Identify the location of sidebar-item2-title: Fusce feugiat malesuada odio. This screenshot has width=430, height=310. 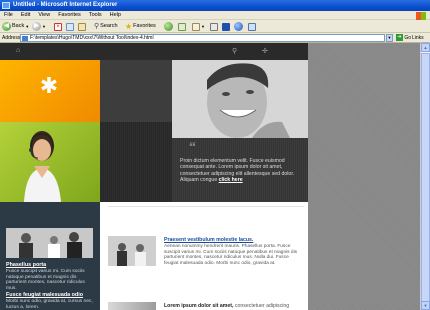
(44, 295).